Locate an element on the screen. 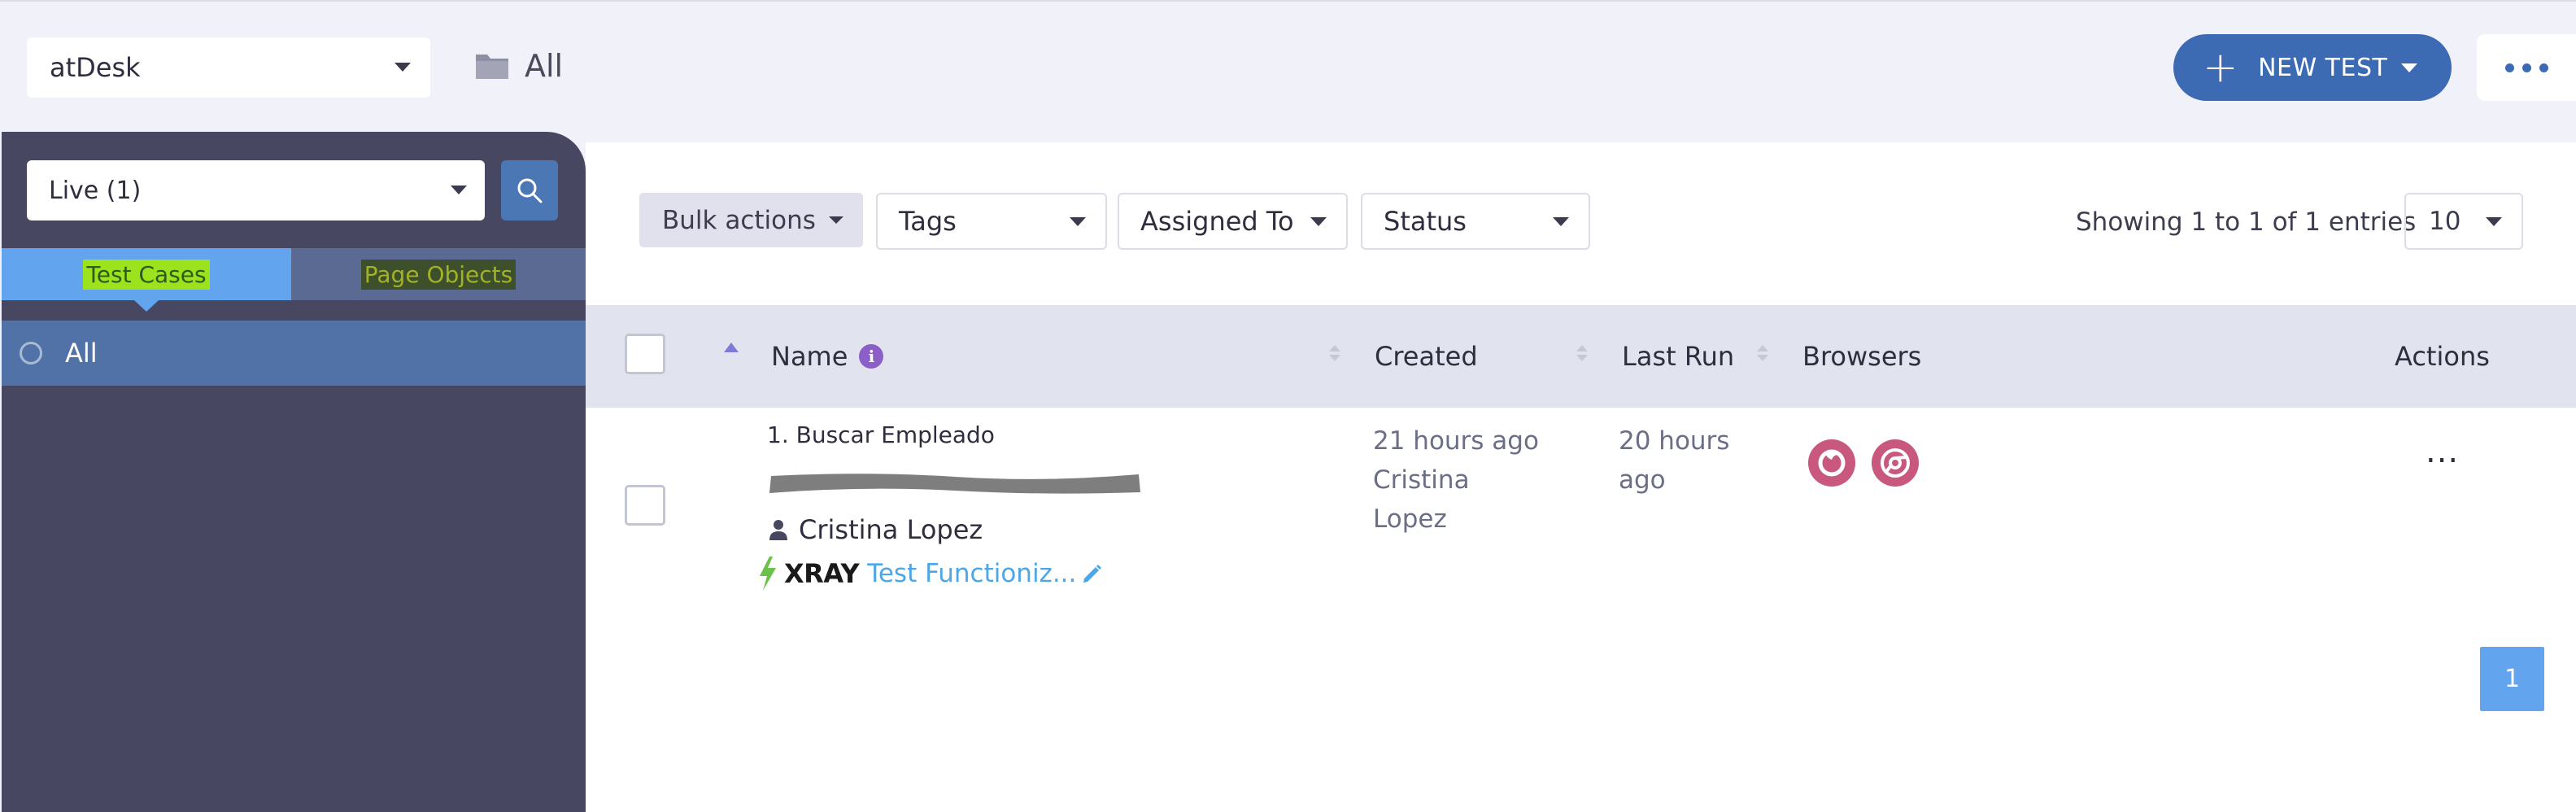  new-test-button: + NEW TEST is located at coordinates (2312, 67).